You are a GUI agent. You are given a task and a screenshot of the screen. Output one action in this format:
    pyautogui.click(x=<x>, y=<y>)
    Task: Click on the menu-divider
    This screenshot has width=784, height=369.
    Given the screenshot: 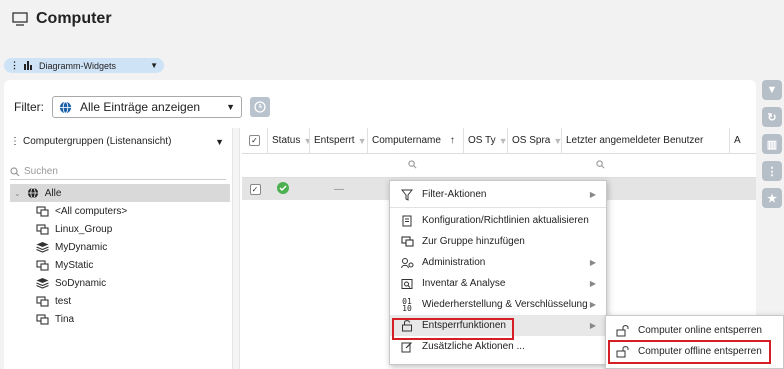 What is the action you would take?
    pyautogui.click(x=498, y=207)
    